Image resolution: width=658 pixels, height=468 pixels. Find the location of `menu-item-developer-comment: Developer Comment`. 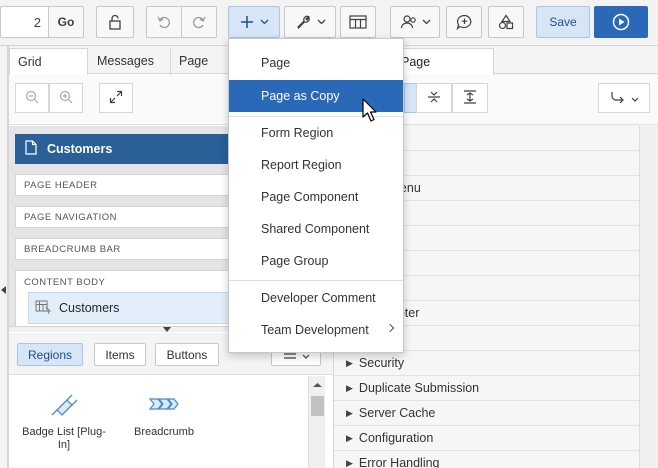

menu-item-developer-comment: Developer Comment is located at coordinates (316, 298).